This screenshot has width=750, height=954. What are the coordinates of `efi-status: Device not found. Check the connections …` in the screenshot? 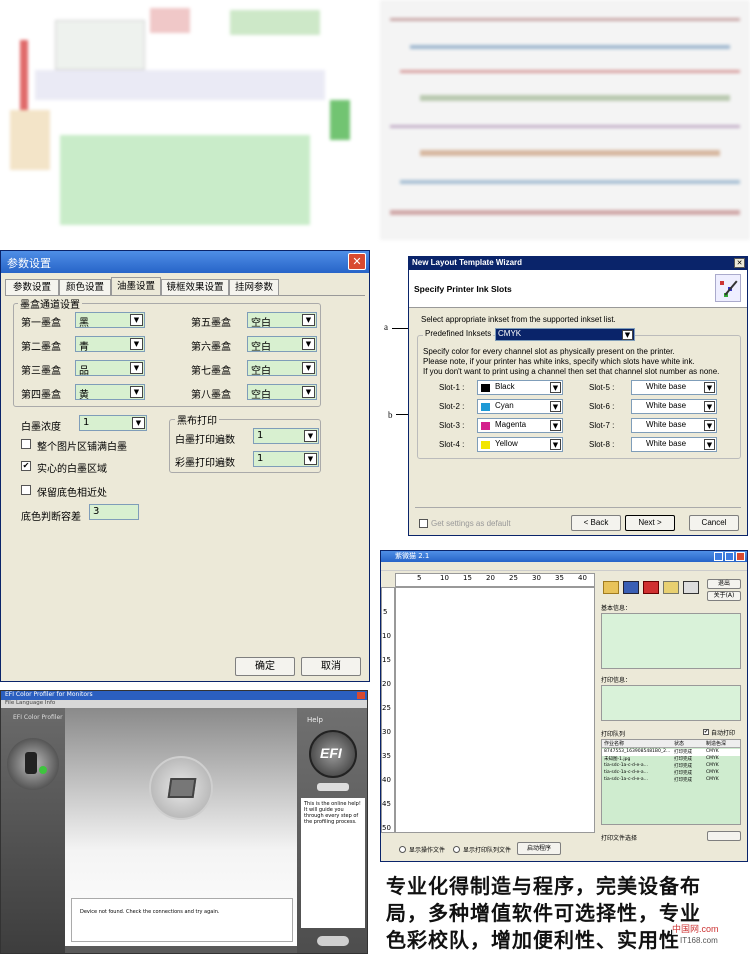 It's located at (150, 912).